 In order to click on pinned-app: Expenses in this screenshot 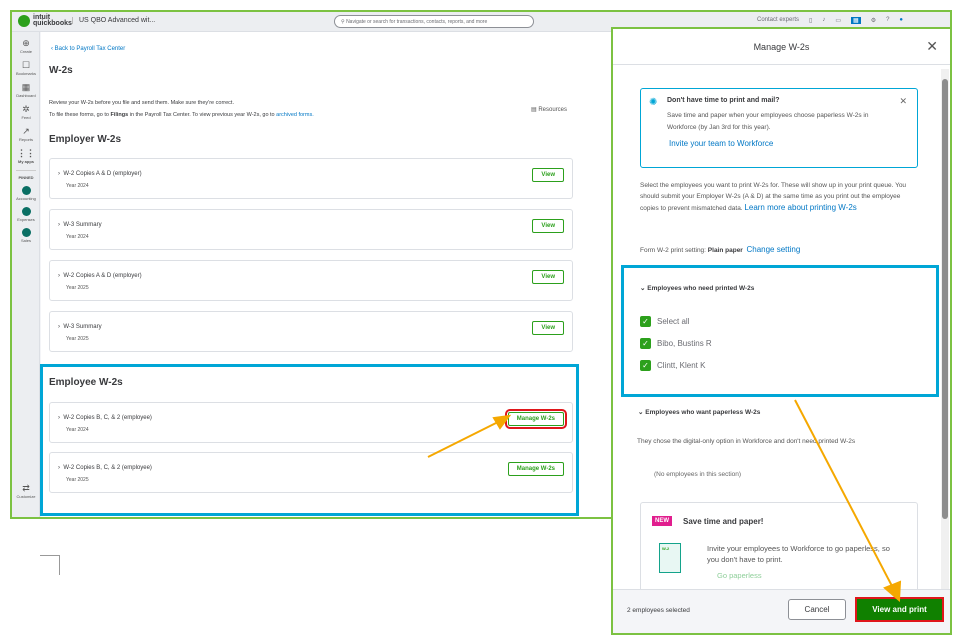, I will do `click(26, 214)`.